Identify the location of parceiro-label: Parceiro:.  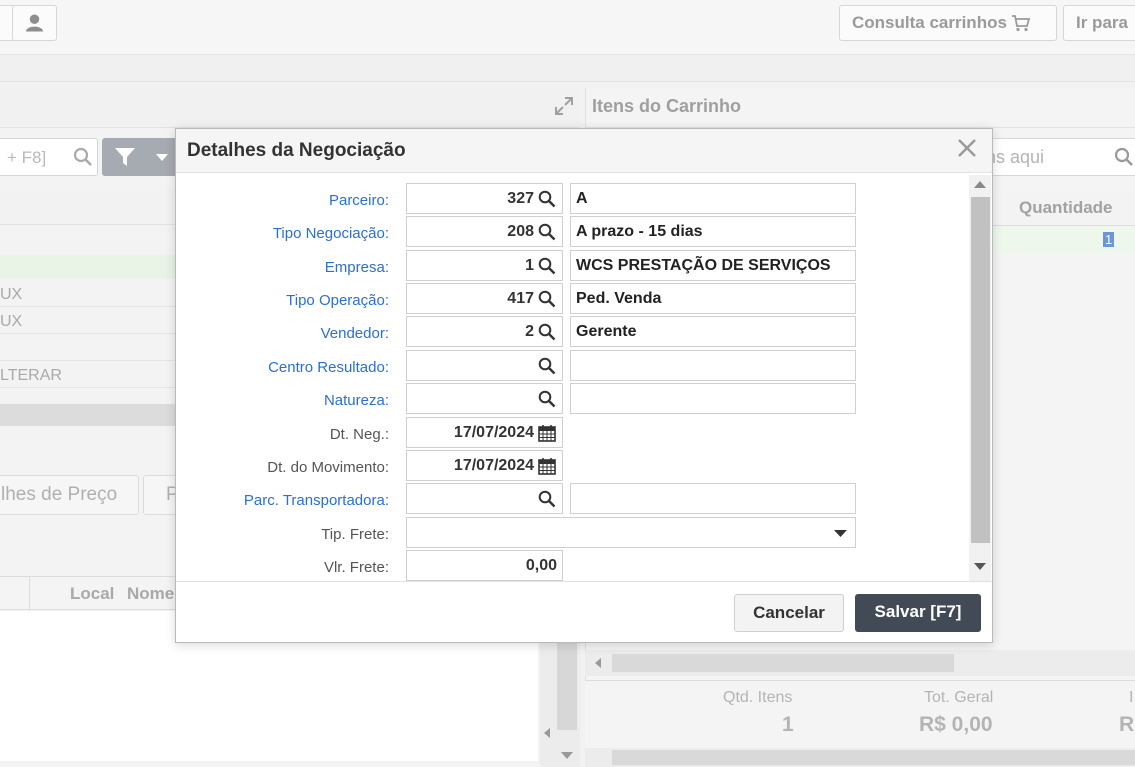
(282, 200).